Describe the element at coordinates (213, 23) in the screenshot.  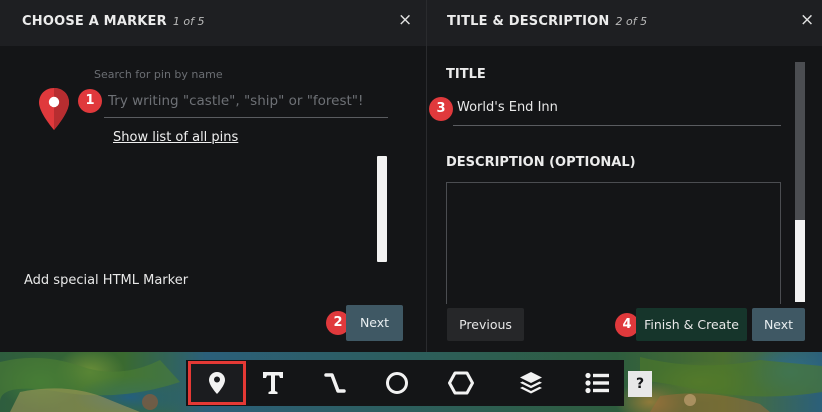
I see `choose-marker-header: CHOOSE A MARKER 1 of 5 ×` at that location.